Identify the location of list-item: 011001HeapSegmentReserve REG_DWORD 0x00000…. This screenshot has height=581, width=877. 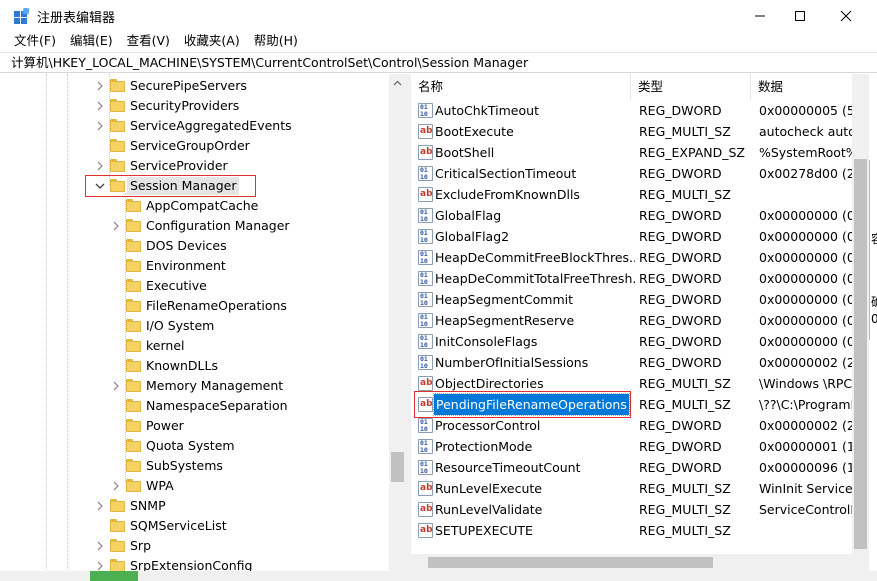
(631, 320).